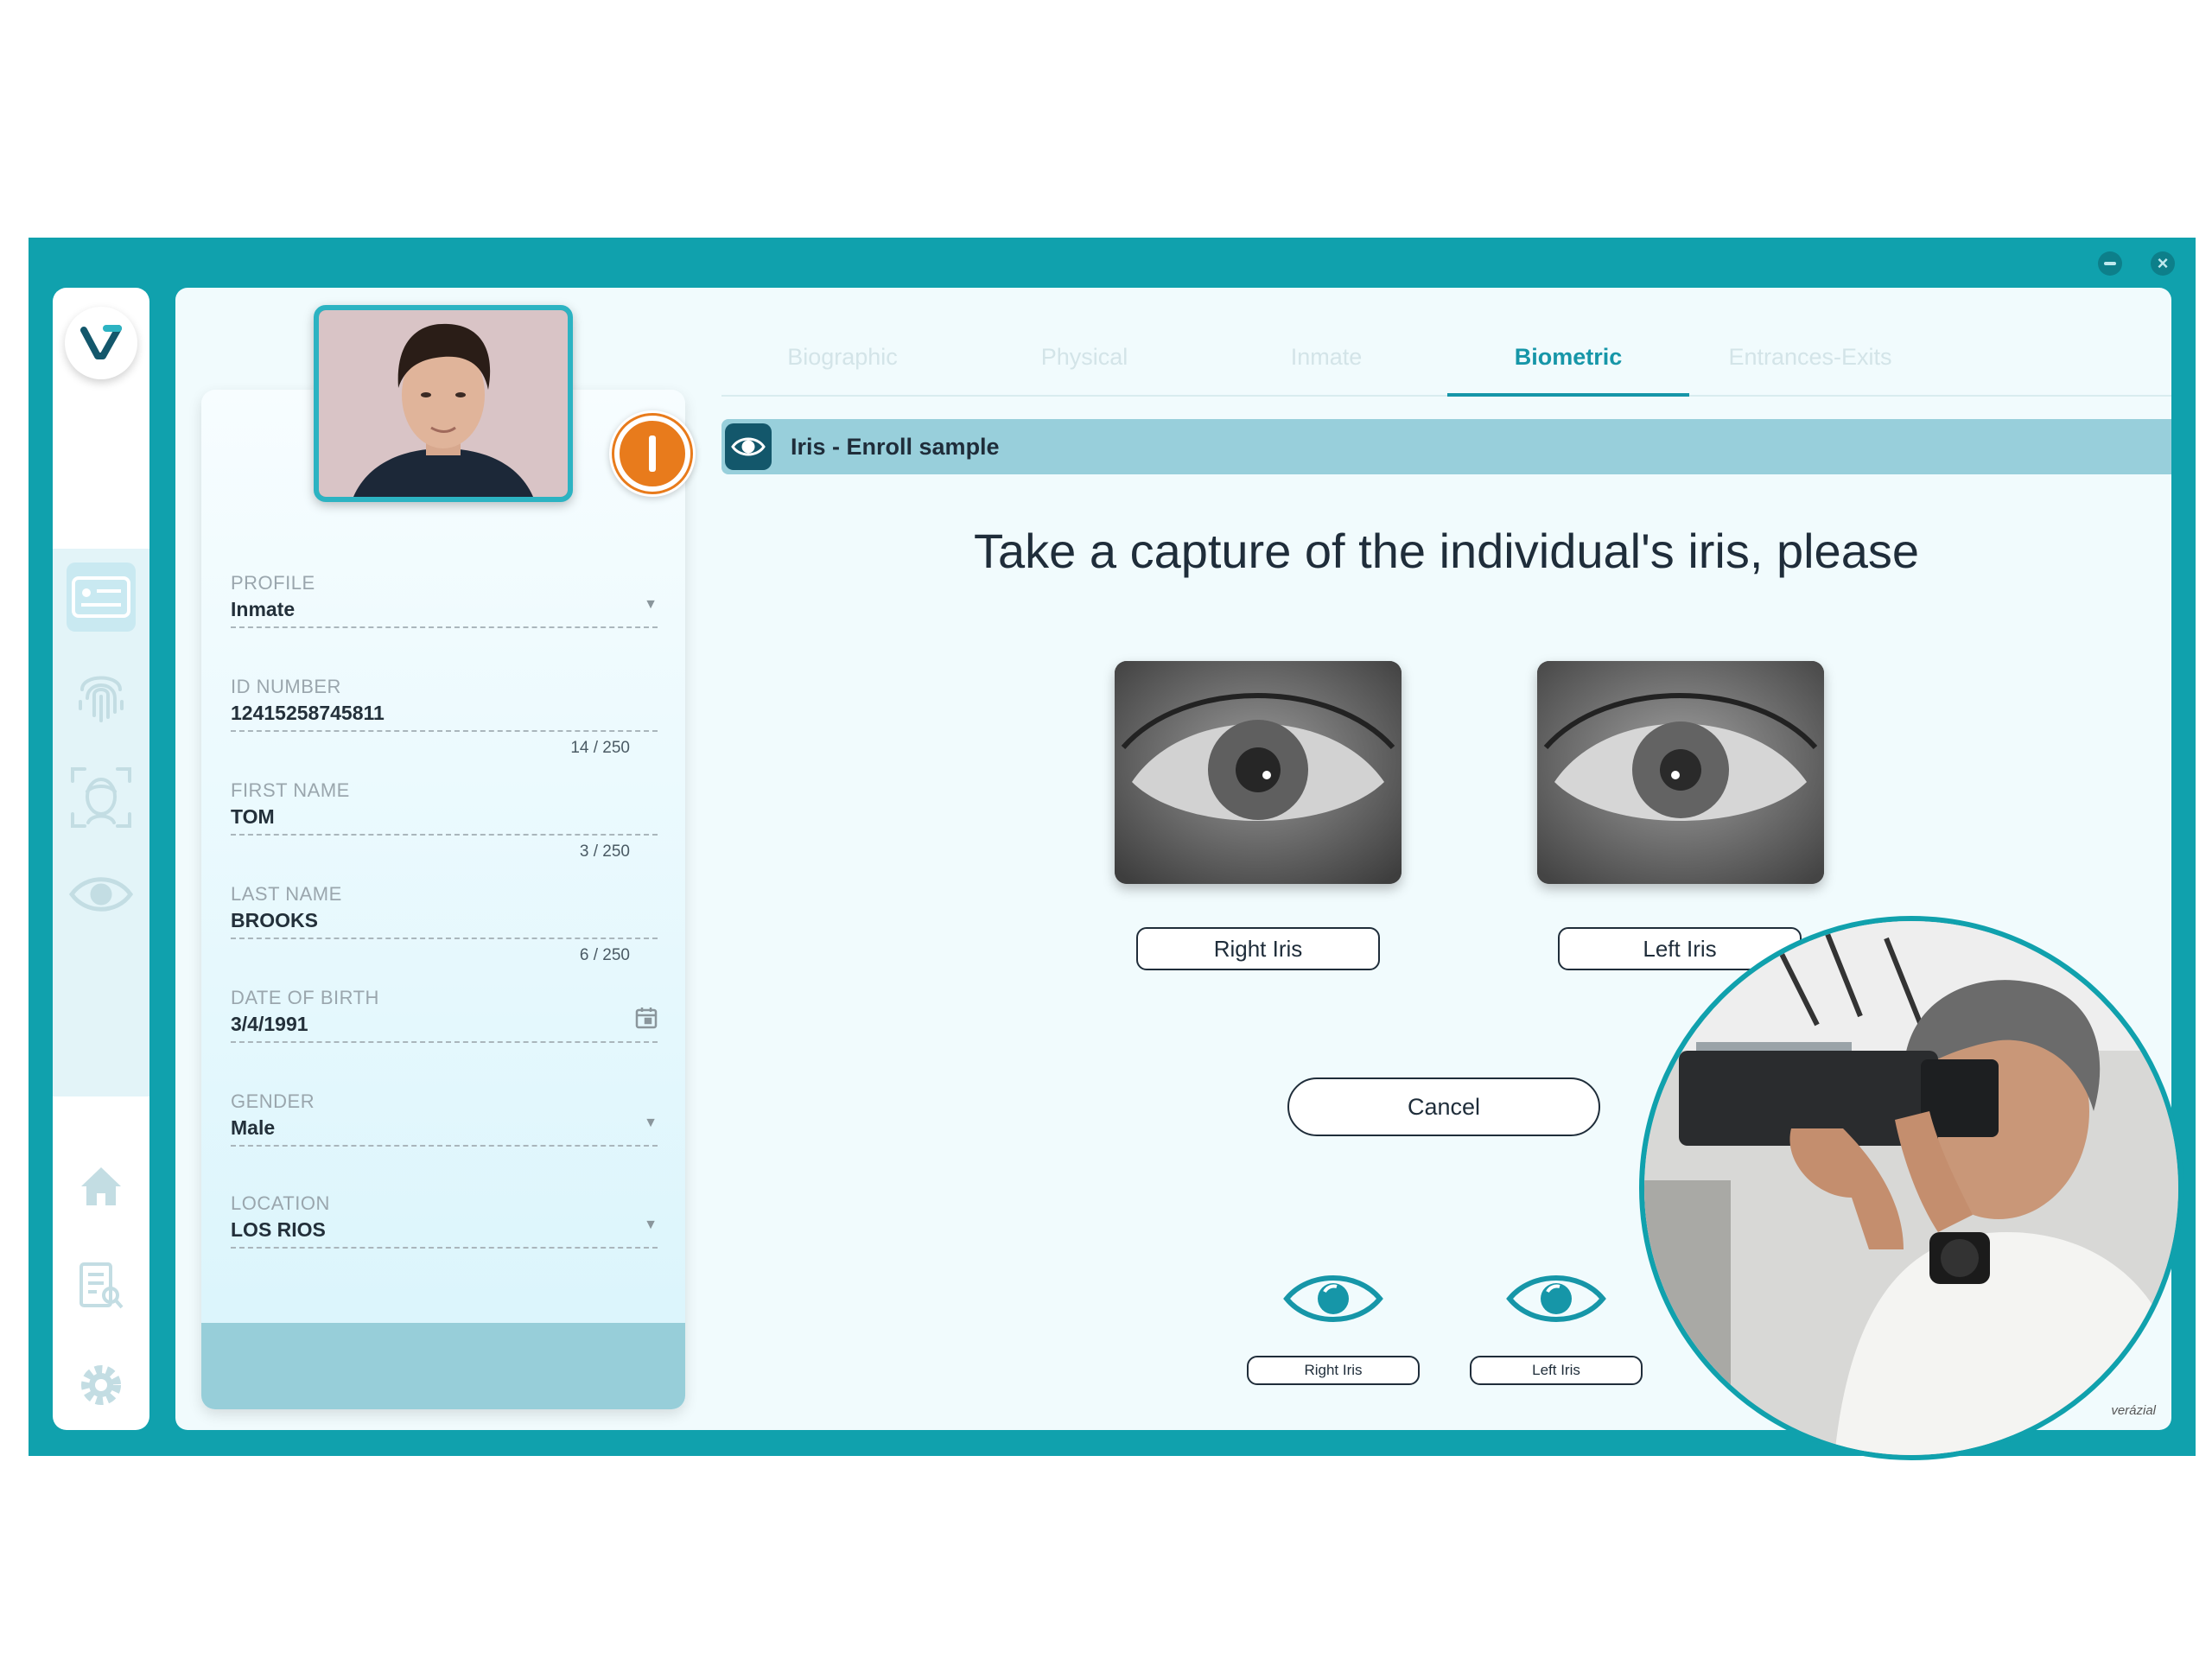 The width and height of the screenshot is (2212, 1659). Describe the element at coordinates (273, 1101) in the screenshot. I see `field-label: GENDER` at that location.